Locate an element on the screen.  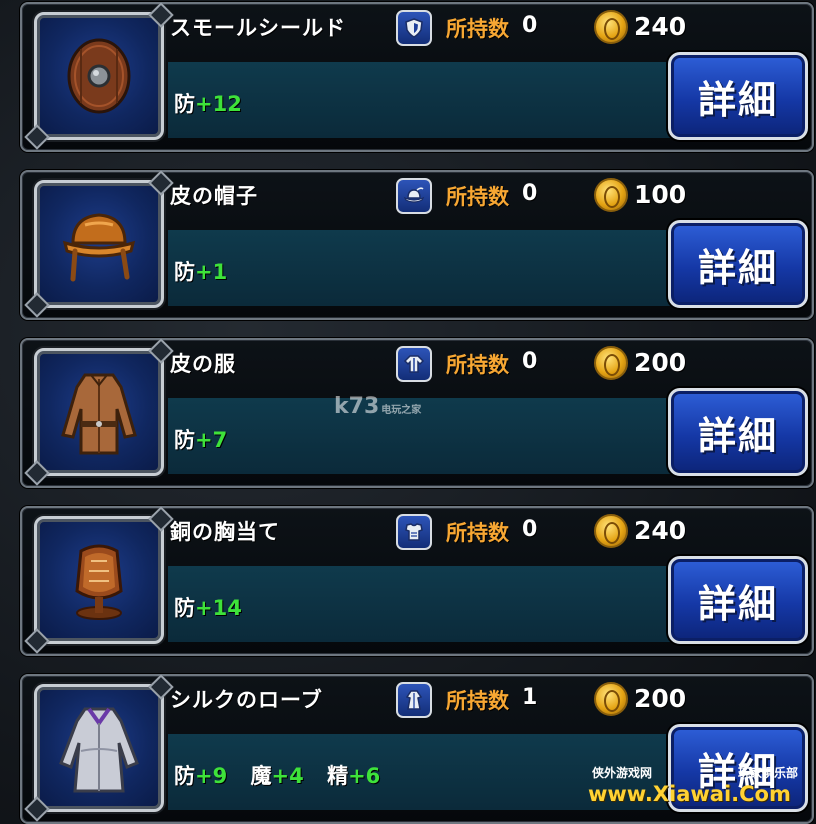
leather-clothes-image is located at coordinates (99, 414).